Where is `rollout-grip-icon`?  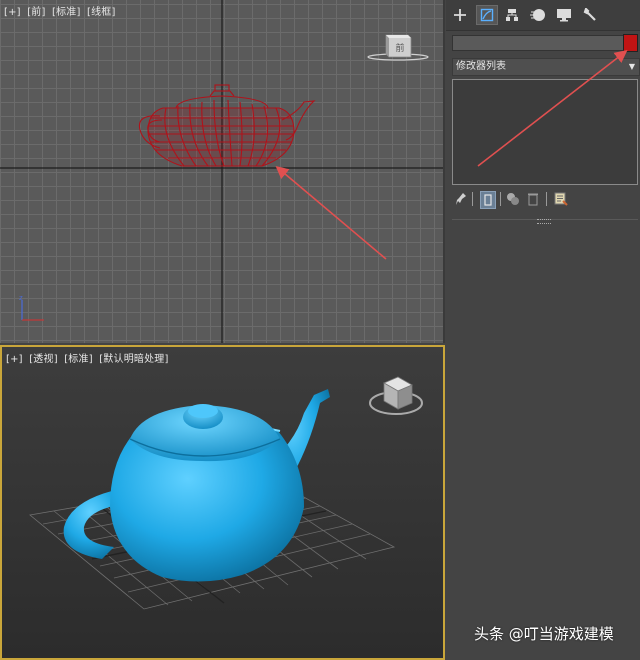
rollout-grip-icon is located at coordinates (544, 221).